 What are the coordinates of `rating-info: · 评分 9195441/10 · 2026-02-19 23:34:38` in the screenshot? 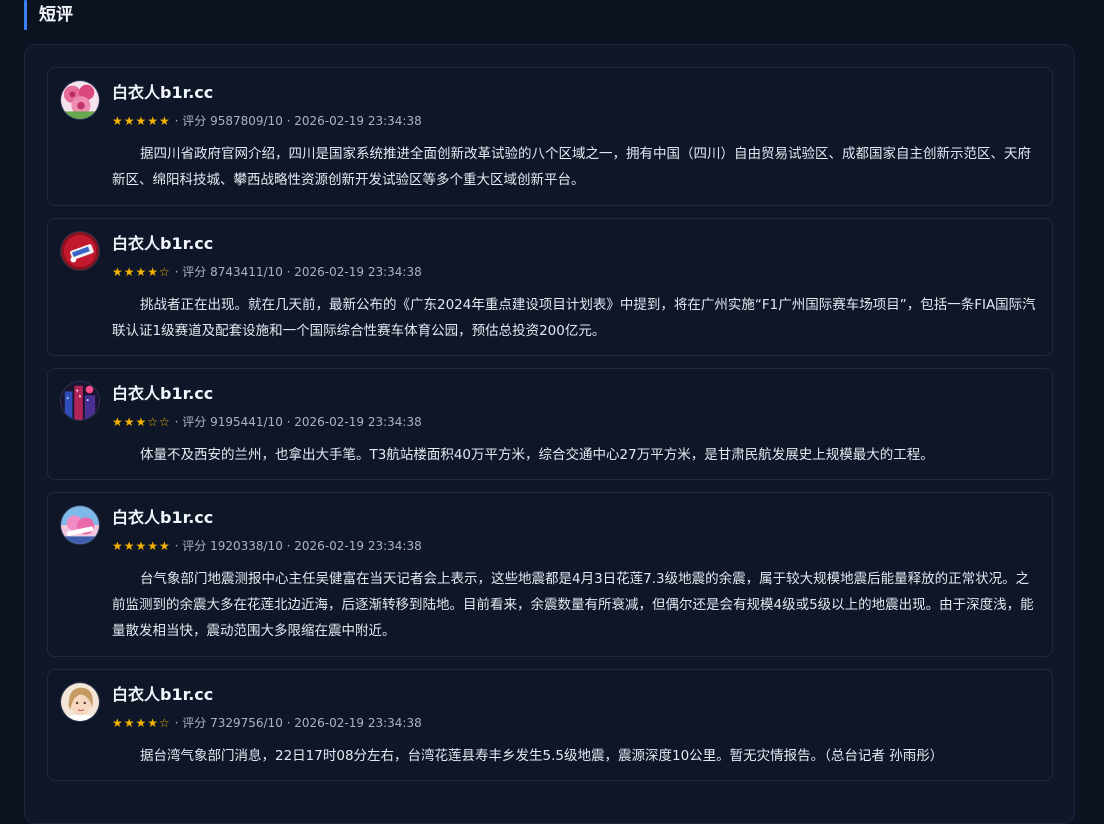 It's located at (298, 422).